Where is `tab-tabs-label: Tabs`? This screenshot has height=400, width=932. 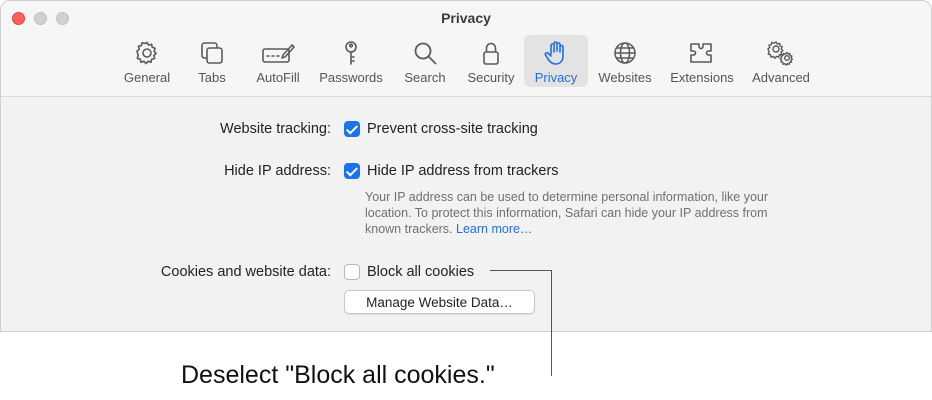
tab-tabs-label: Tabs is located at coordinates (212, 77).